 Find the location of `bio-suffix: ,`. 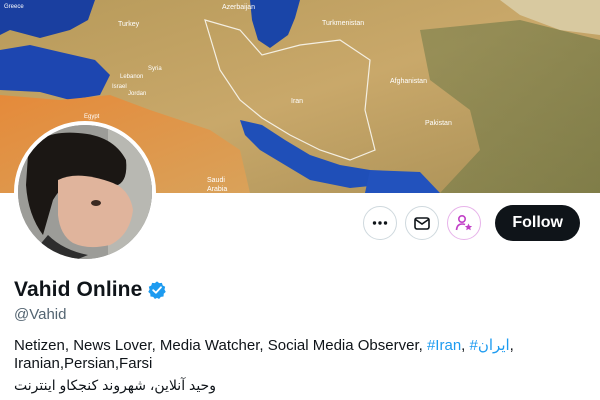

bio-suffix: , is located at coordinates (511, 345).